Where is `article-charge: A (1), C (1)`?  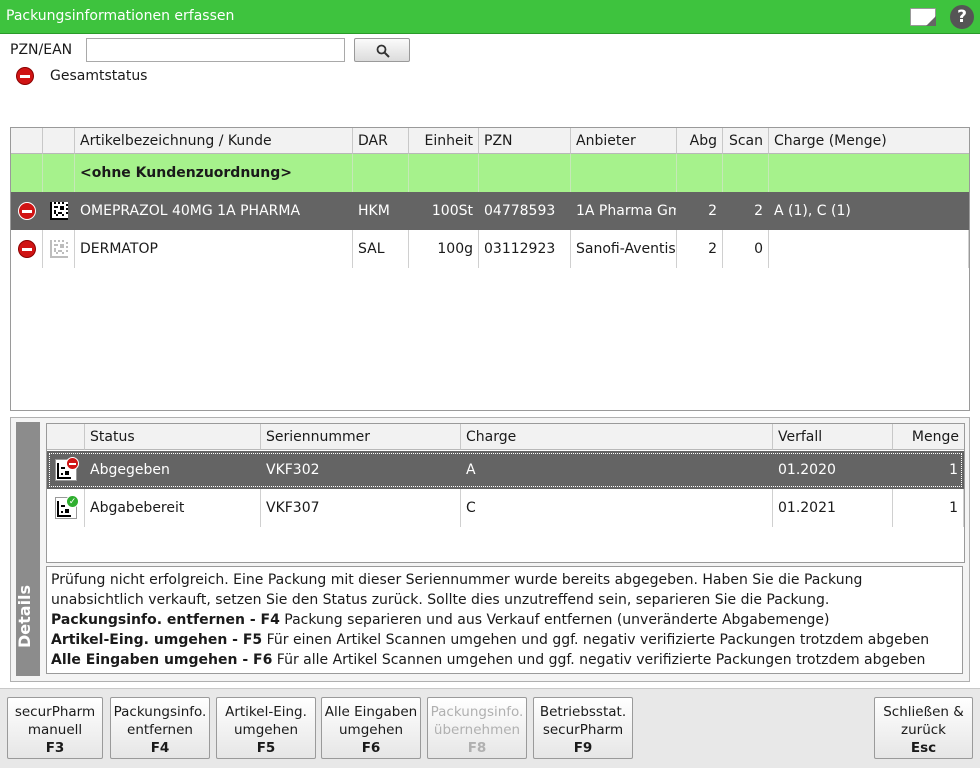 article-charge: A (1), C (1) is located at coordinates (869, 211).